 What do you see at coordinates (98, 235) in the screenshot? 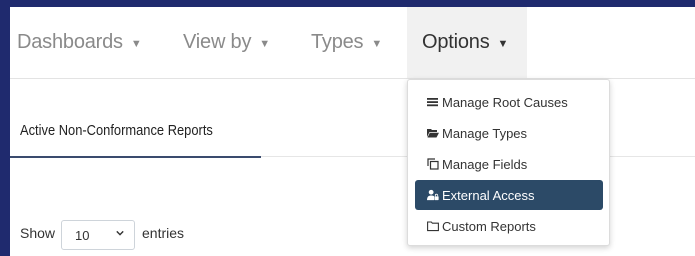
I see `entries-select: 10` at bounding box center [98, 235].